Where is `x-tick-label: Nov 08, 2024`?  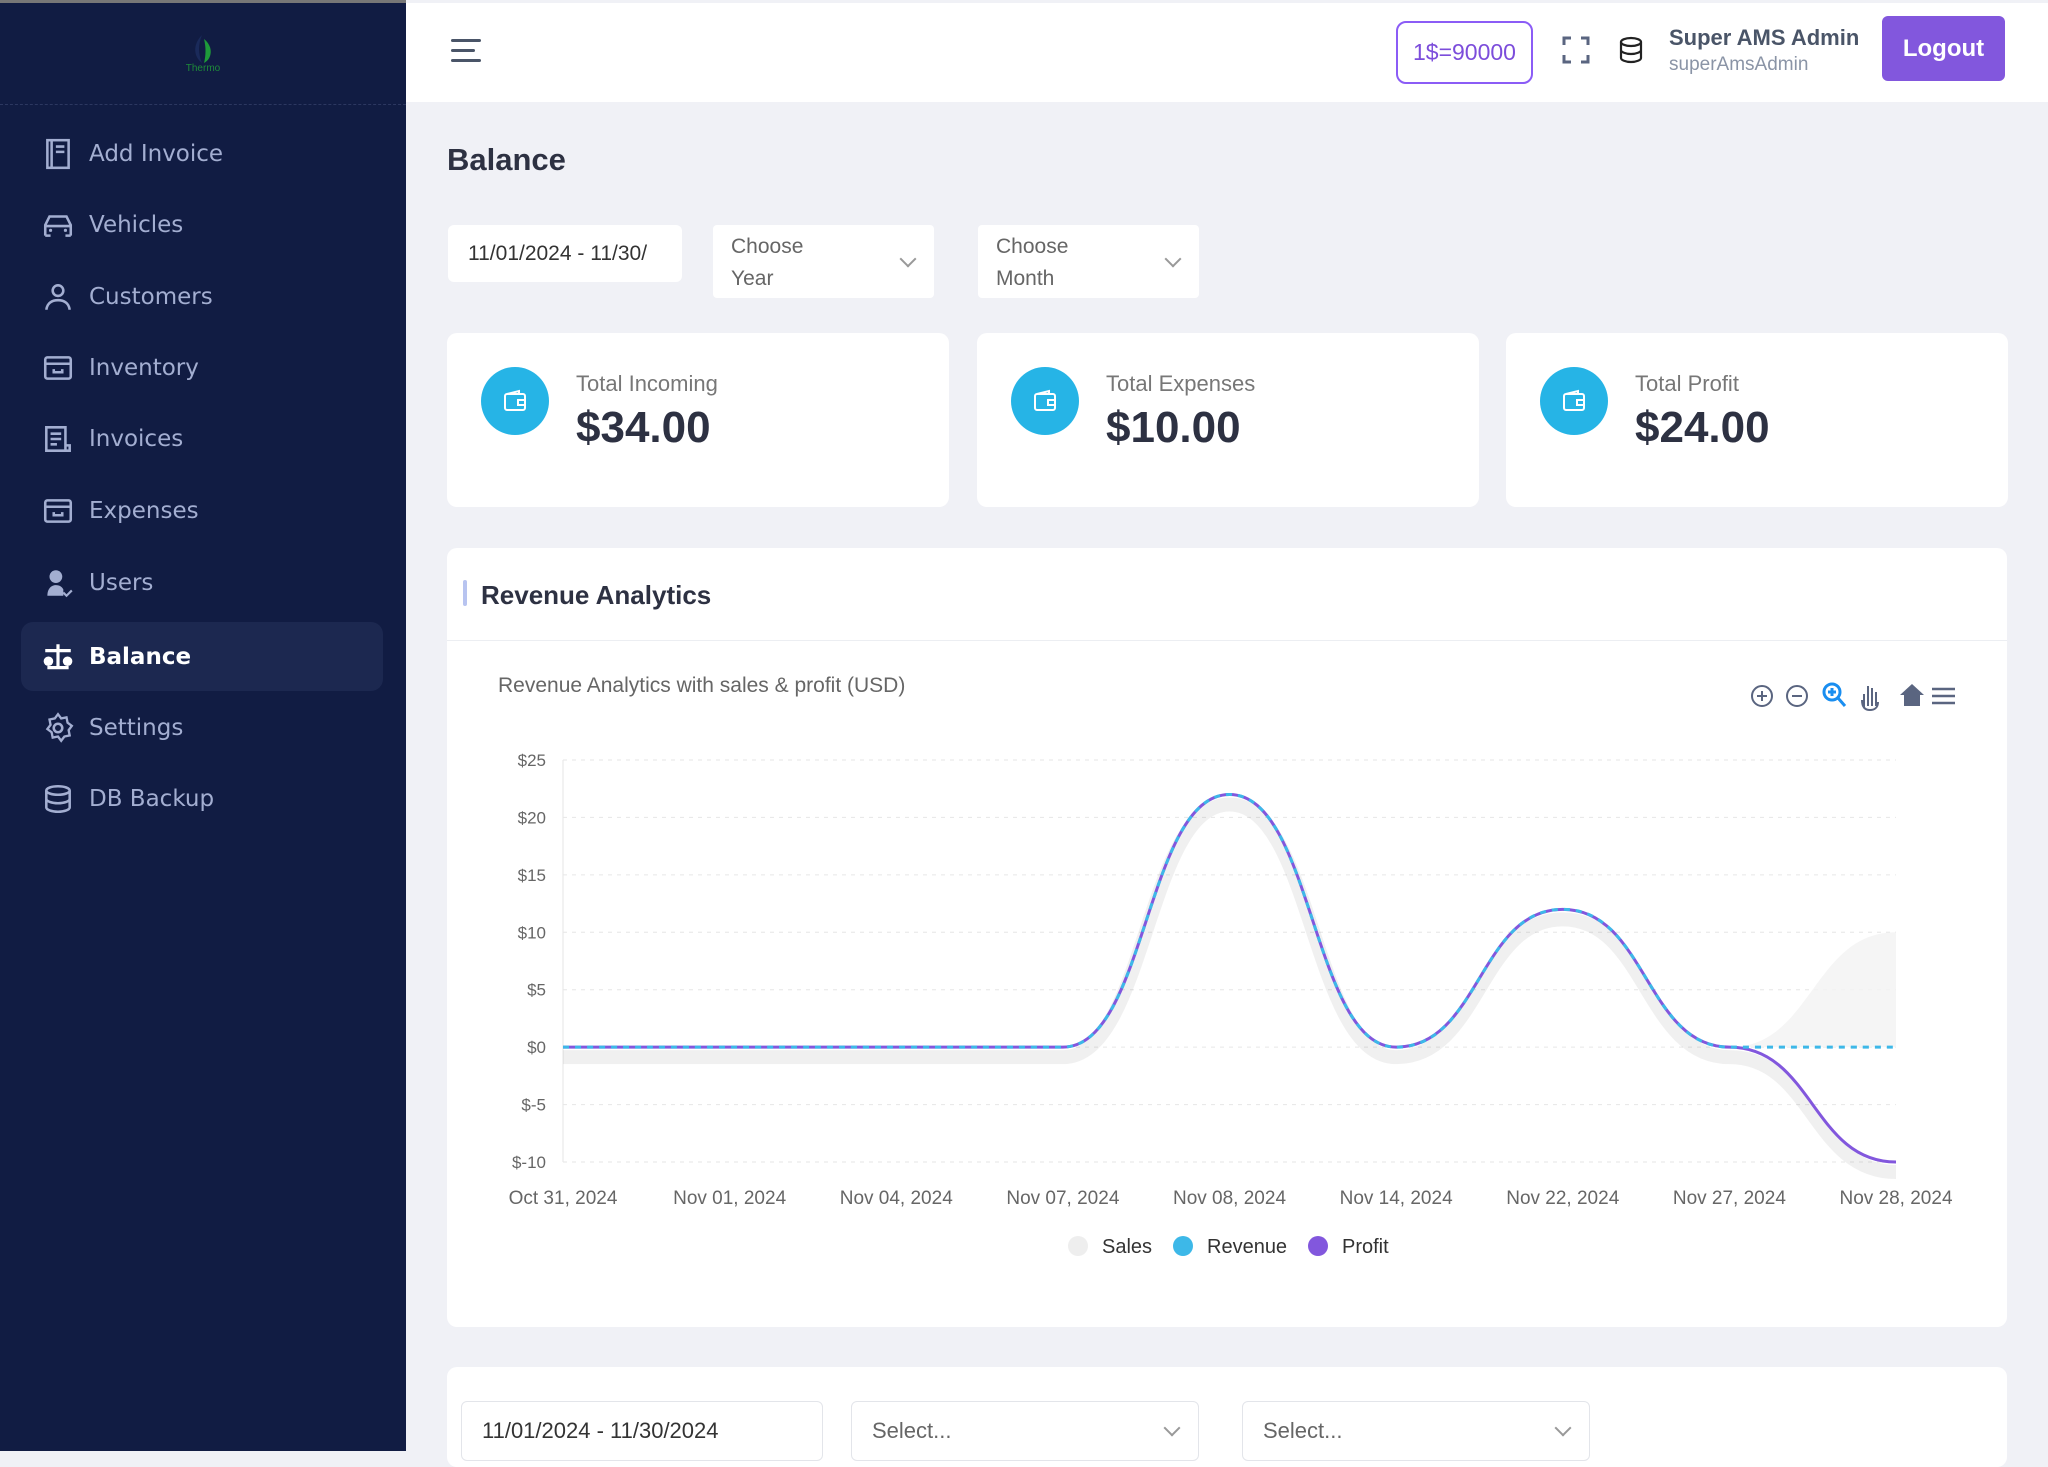 x-tick-label: Nov 08, 2024 is located at coordinates (1229, 1198).